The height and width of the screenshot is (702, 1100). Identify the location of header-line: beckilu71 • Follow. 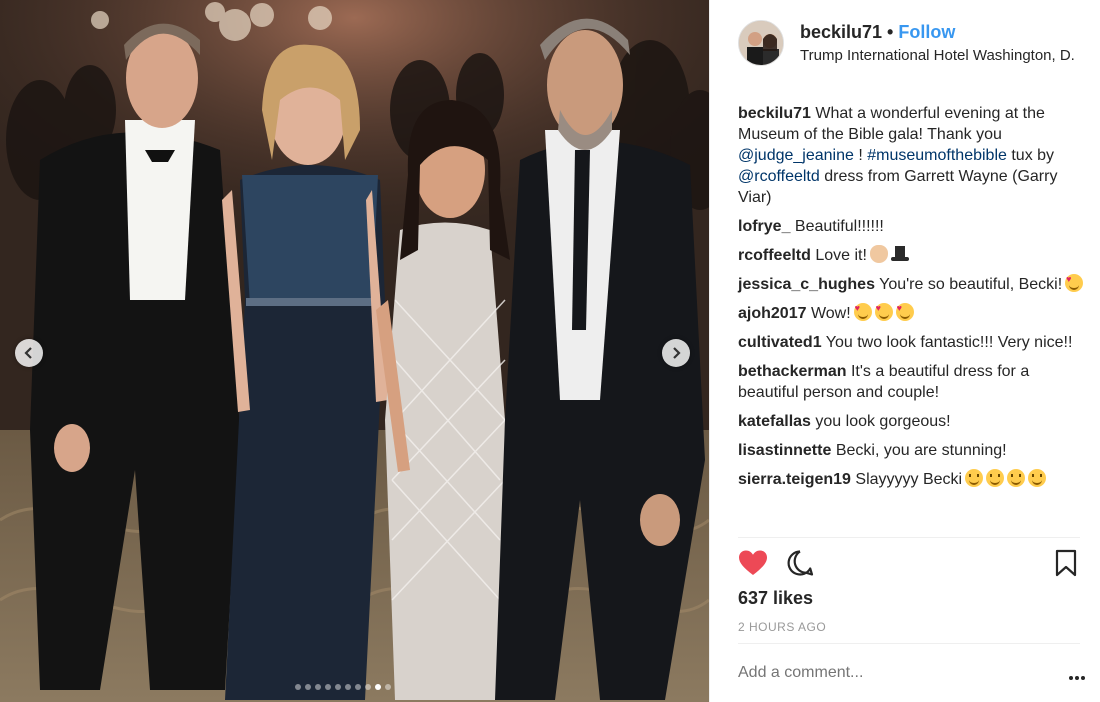
(938, 32).